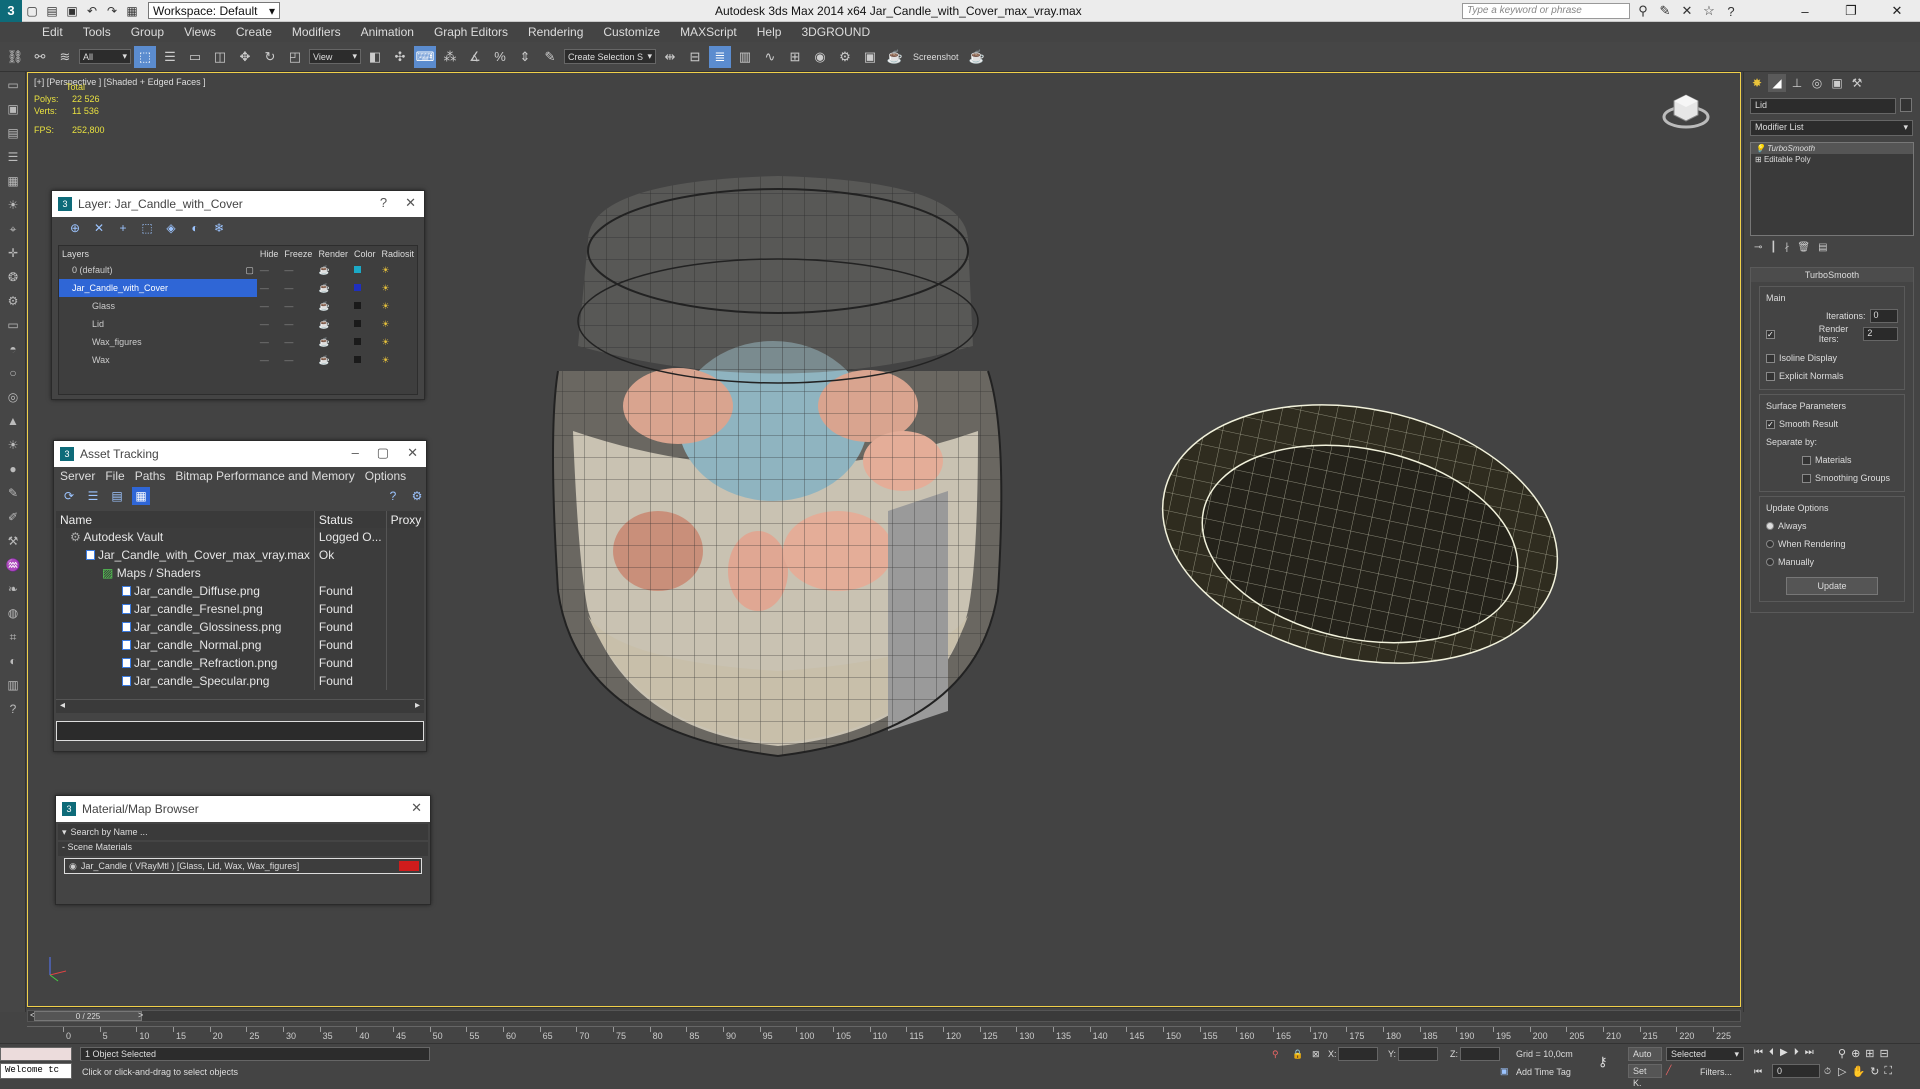 Image resolution: width=1920 pixels, height=1089 pixels. I want to click on color-swatch, so click(365, 288).